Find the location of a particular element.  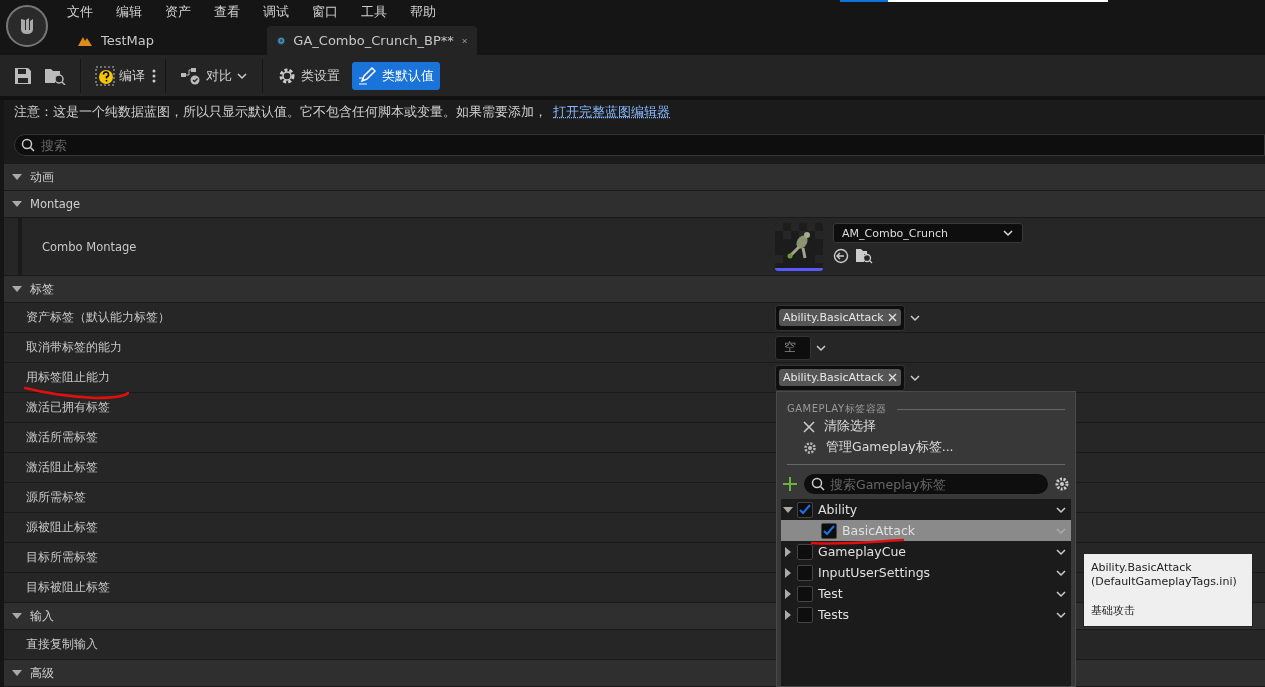

tag-name: Ability is located at coordinates (838, 509).